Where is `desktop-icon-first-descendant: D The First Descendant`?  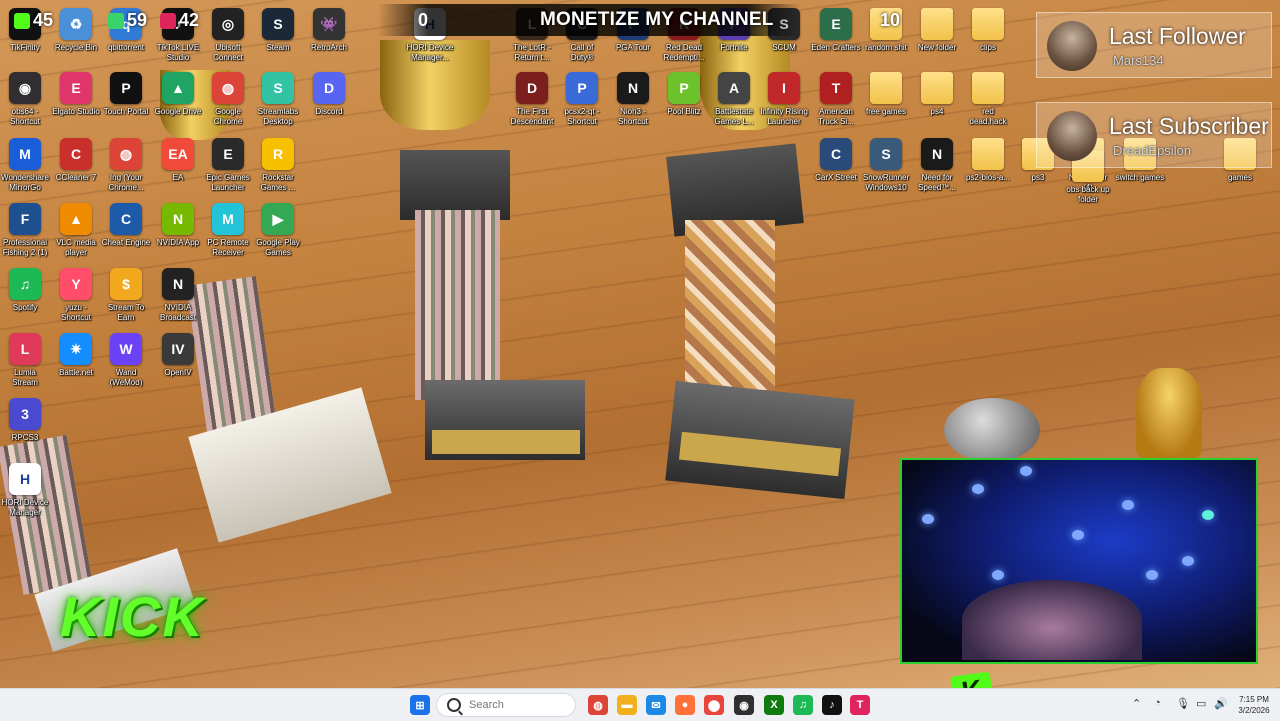
desktop-icon-first-descendant: D The First Descendant is located at coordinates (532, 99).